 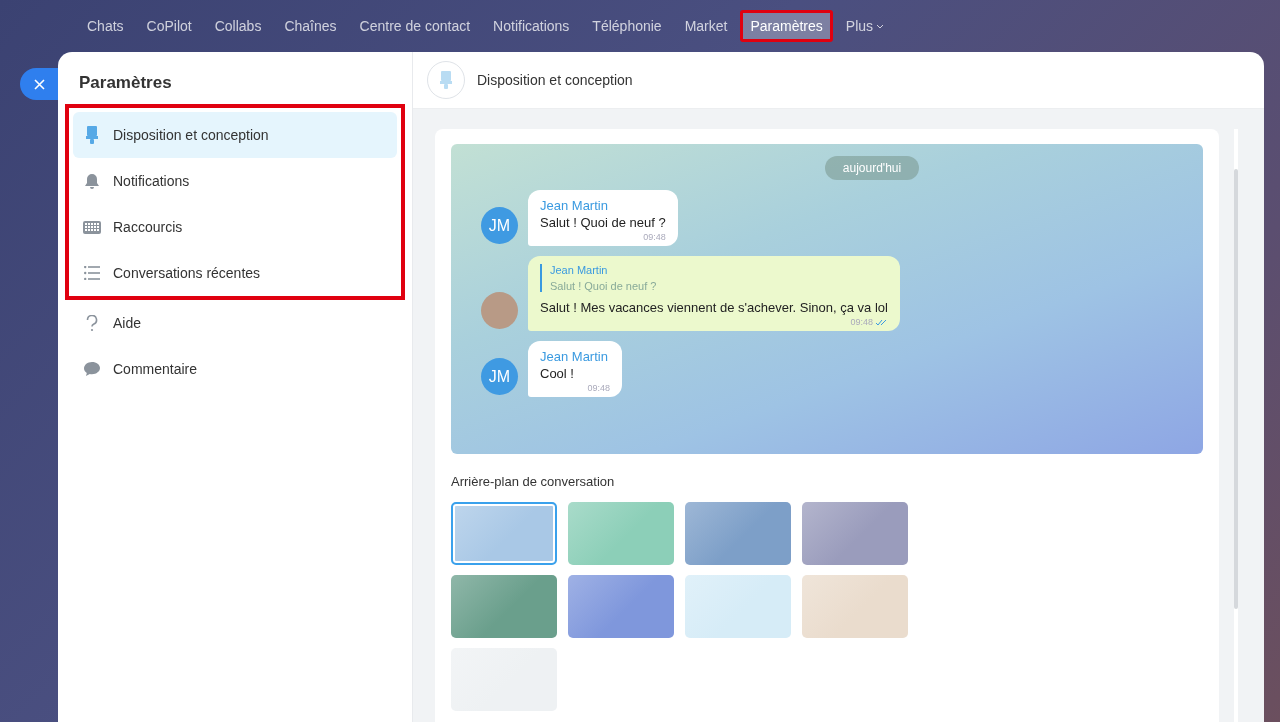 What do you see at coordinates (627, 26) in the screenshot?
I see `top-nav-tab: Téléphonie` at bounding box center [627, 26].